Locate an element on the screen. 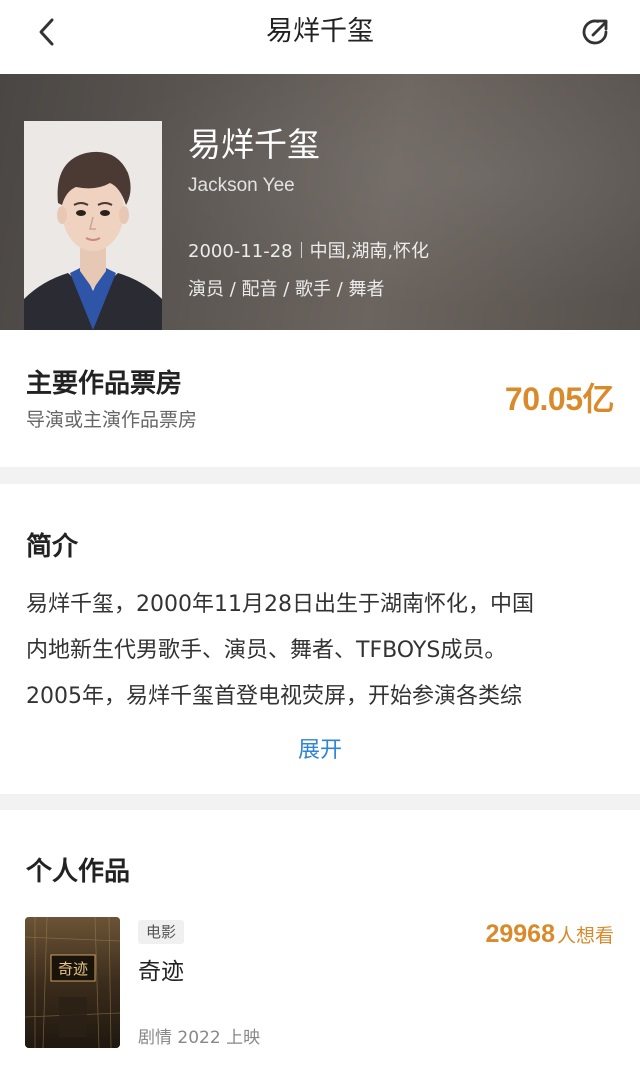 This screenshot has height=1068, width=640. box-office-value: 70.05亿 is located at coordinates (559, 399).